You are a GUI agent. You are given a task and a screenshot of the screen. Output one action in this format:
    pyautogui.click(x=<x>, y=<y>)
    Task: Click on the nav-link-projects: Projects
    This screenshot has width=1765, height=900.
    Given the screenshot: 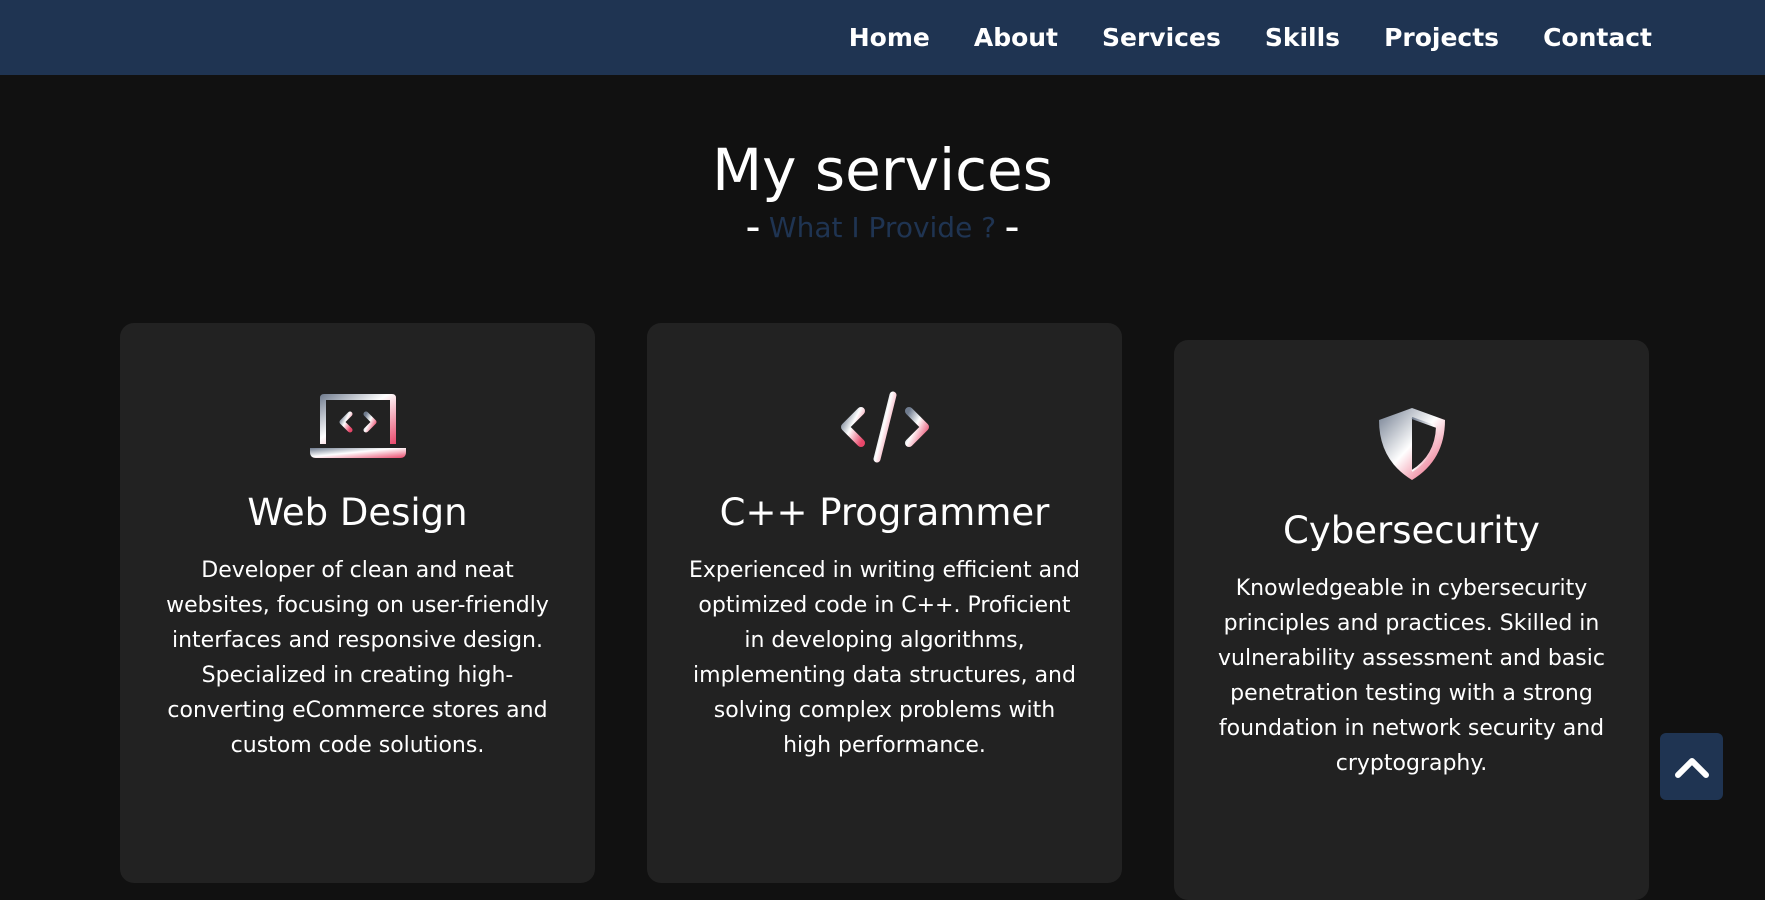 What is the action you would take?
    pyautogui.click(x=1441, y=37)
    